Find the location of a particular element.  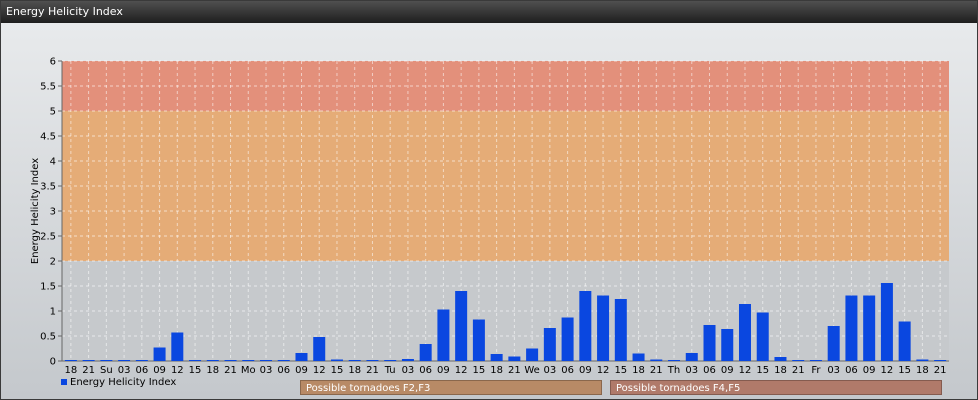

y-tick-label: 5 is located at coordinates (53, 112).